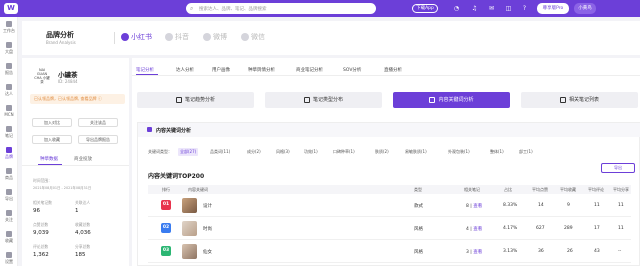  What do you see at coordinates (9, 234) in the screenshot?
I see `heart-icon` at bounding box center [9, 234].